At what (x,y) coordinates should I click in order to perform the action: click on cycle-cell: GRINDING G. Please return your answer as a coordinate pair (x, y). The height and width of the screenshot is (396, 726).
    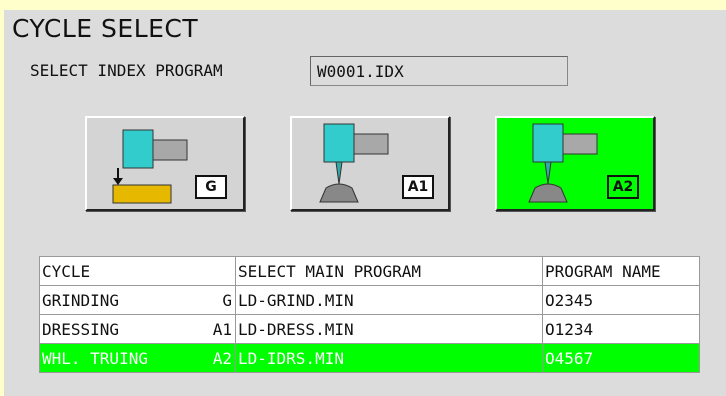
    Looking at the image, I should click on (137, 300).